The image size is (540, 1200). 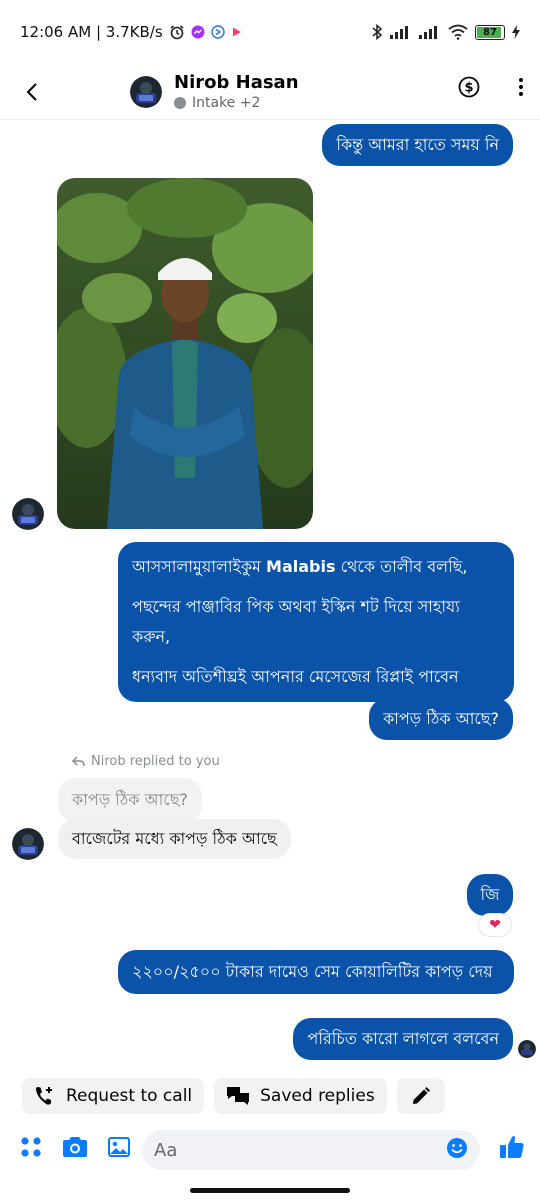 I want to click on message-outgoing: কাপড় ঠিক আছে?, so click(x=441, y=719).